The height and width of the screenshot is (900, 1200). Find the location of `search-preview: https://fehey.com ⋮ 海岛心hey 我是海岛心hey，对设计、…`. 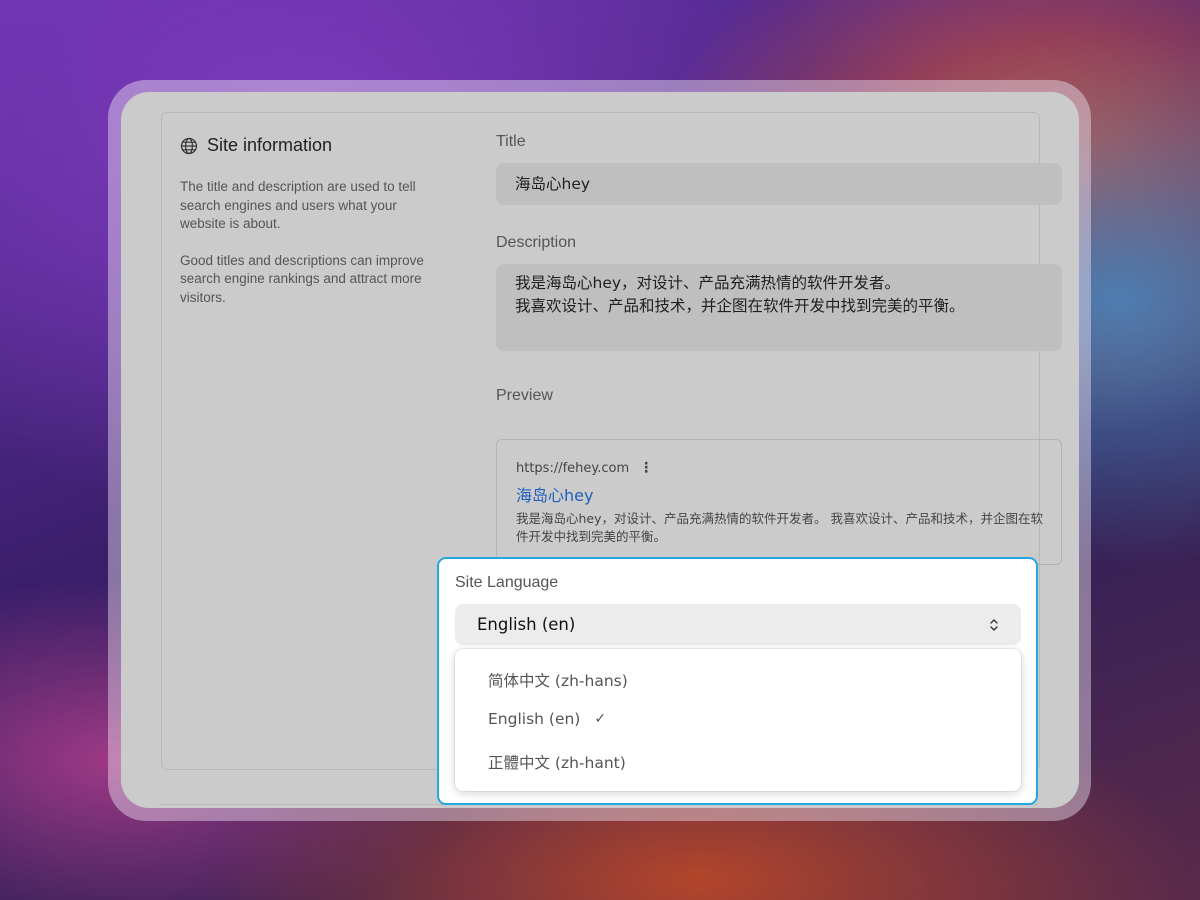

search-preview: https://fehey.com ⋮ 海岛心hey 我是海岛心hey，对设计、… is located at coordinates (779, 502).